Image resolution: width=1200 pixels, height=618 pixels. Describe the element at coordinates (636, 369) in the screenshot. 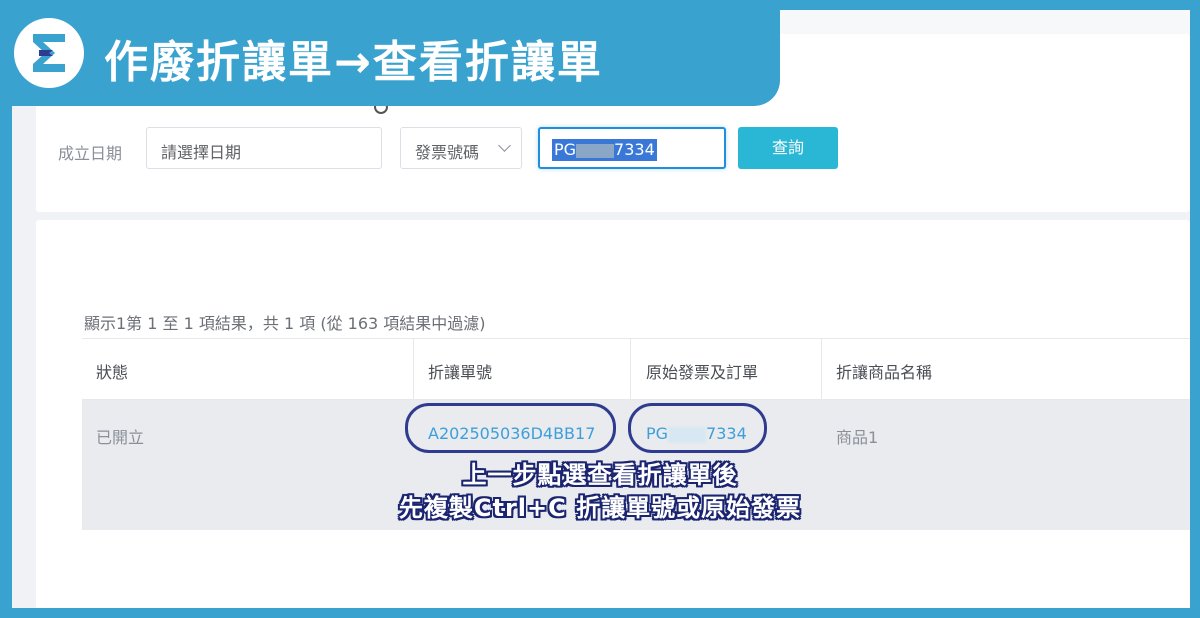

I see `table-header: 狀態 折讓單號 原始發票及訂單 折讓商品名稱` at that location.